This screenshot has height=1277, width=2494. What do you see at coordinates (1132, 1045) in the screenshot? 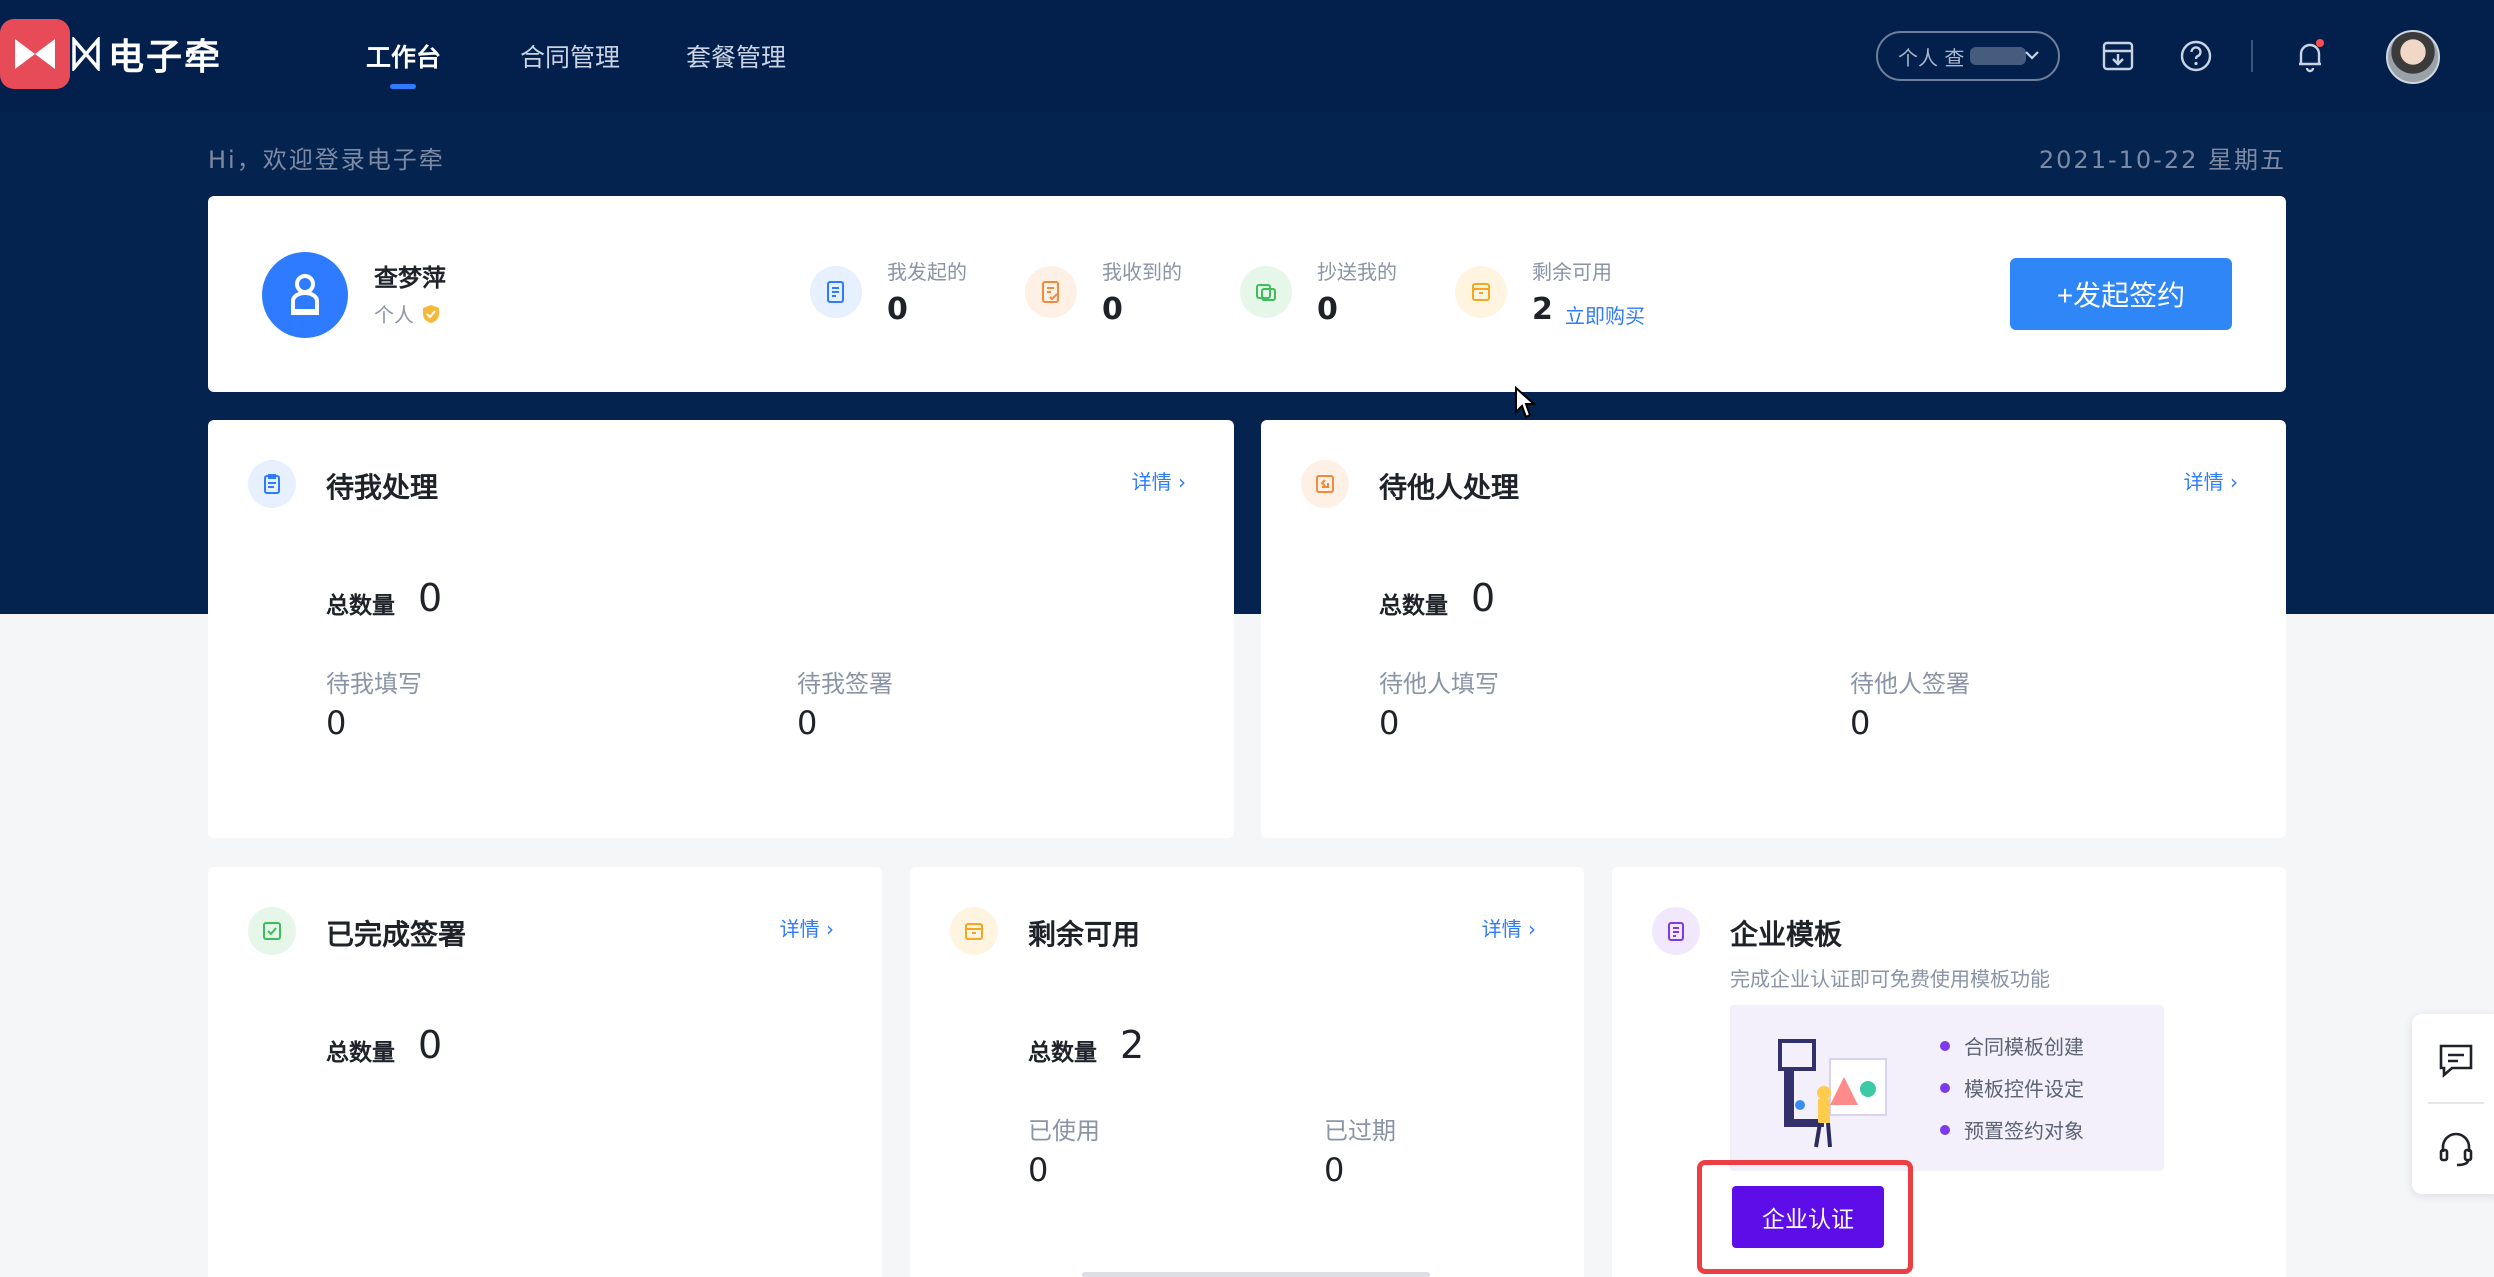
I see `total-value: 2` at bounding box center [1132, 1045].